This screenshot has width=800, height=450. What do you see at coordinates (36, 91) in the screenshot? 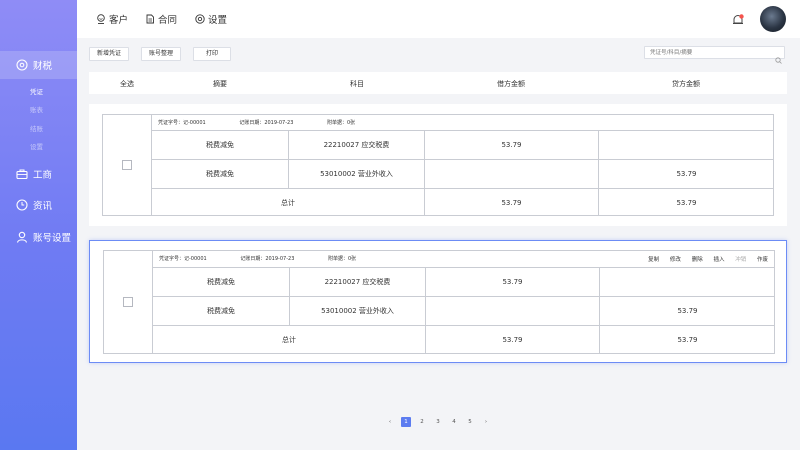
I see `sidebar-subitem-voucher: 凭证` at bounding box center [36, 91].